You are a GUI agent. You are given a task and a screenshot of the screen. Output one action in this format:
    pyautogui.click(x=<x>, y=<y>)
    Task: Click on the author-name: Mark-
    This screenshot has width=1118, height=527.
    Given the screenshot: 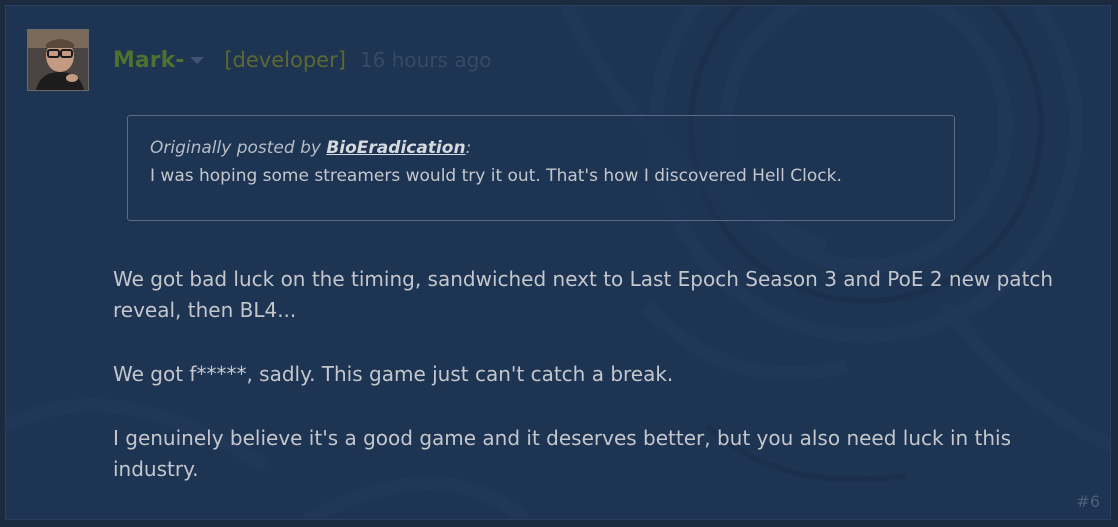 What is the action you would take?
    pyautogui.click(x=148, y=60)
    